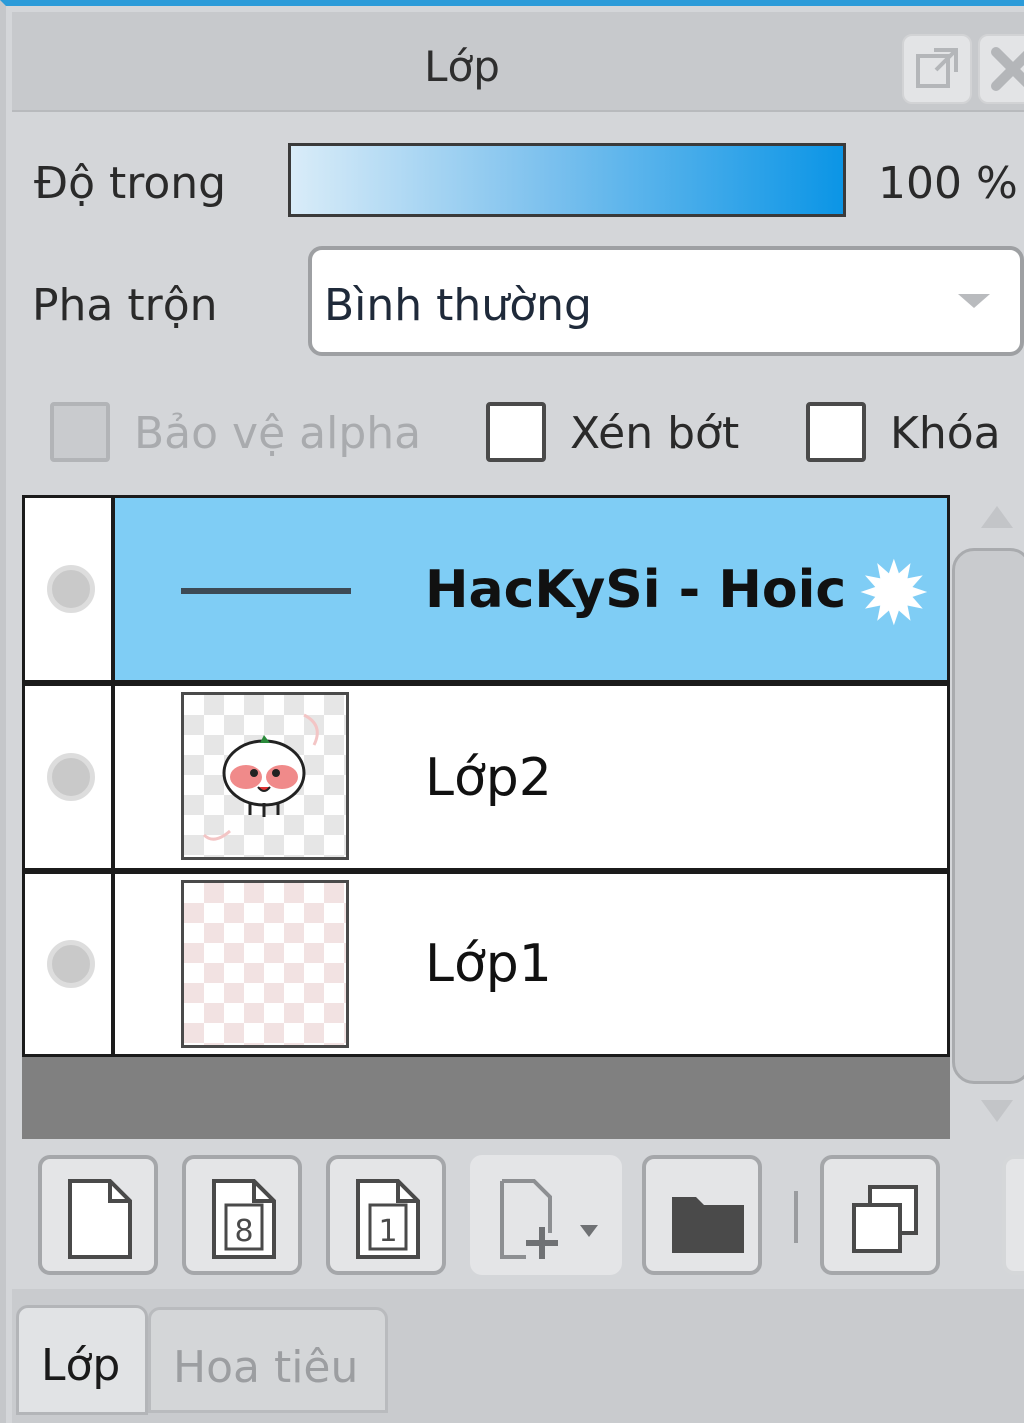 This screenshot has height=1423, width=1024. I want to click on tab-layers: Lớp, so click(82, 1360).